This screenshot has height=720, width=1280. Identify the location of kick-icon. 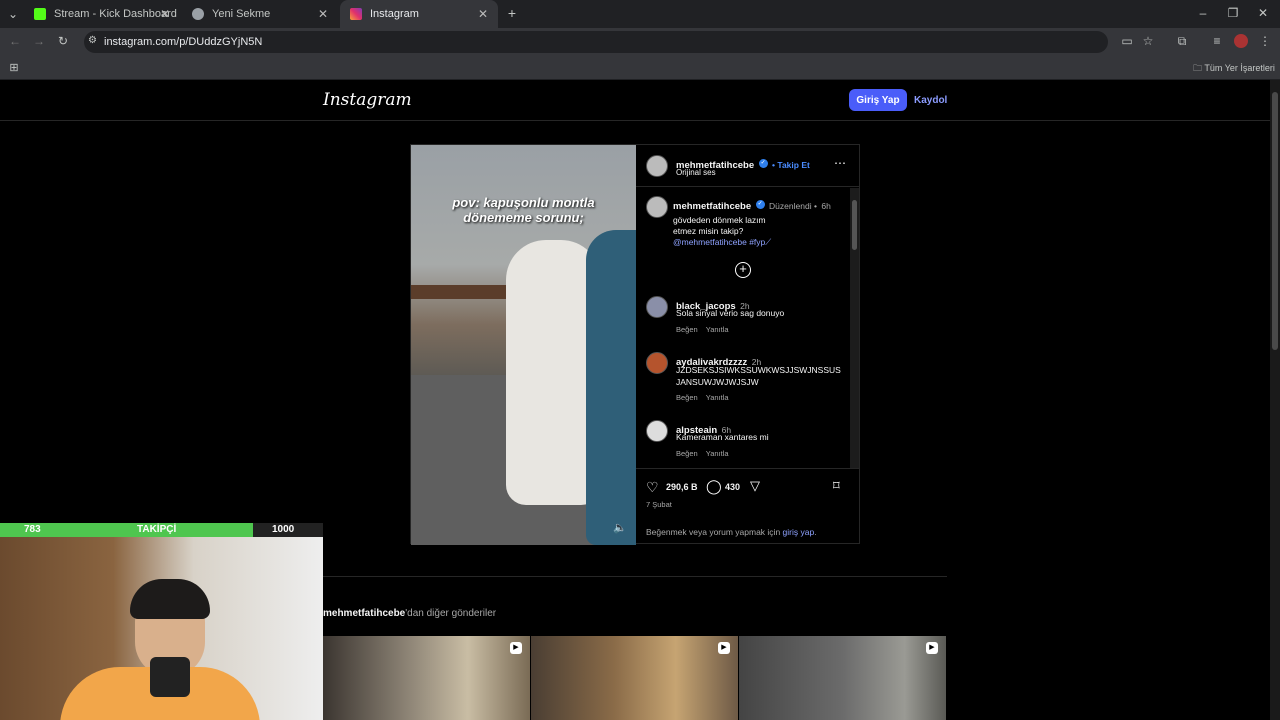
(40, 14).